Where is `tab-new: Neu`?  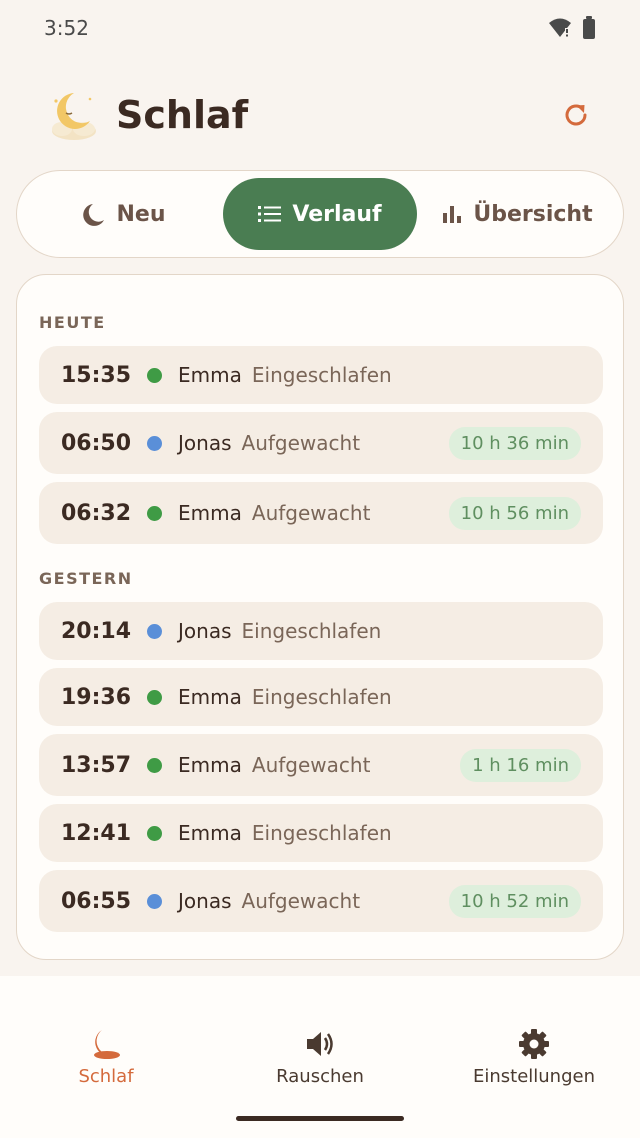 tab-new: Neu is located at coordinates (123, 214).